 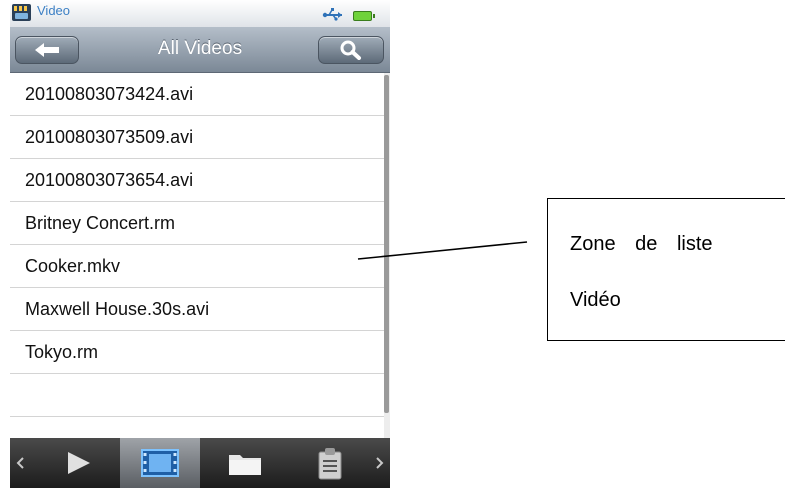 I want to click on callout-text-line1: Zone de liste, so click(x=641, y=244).